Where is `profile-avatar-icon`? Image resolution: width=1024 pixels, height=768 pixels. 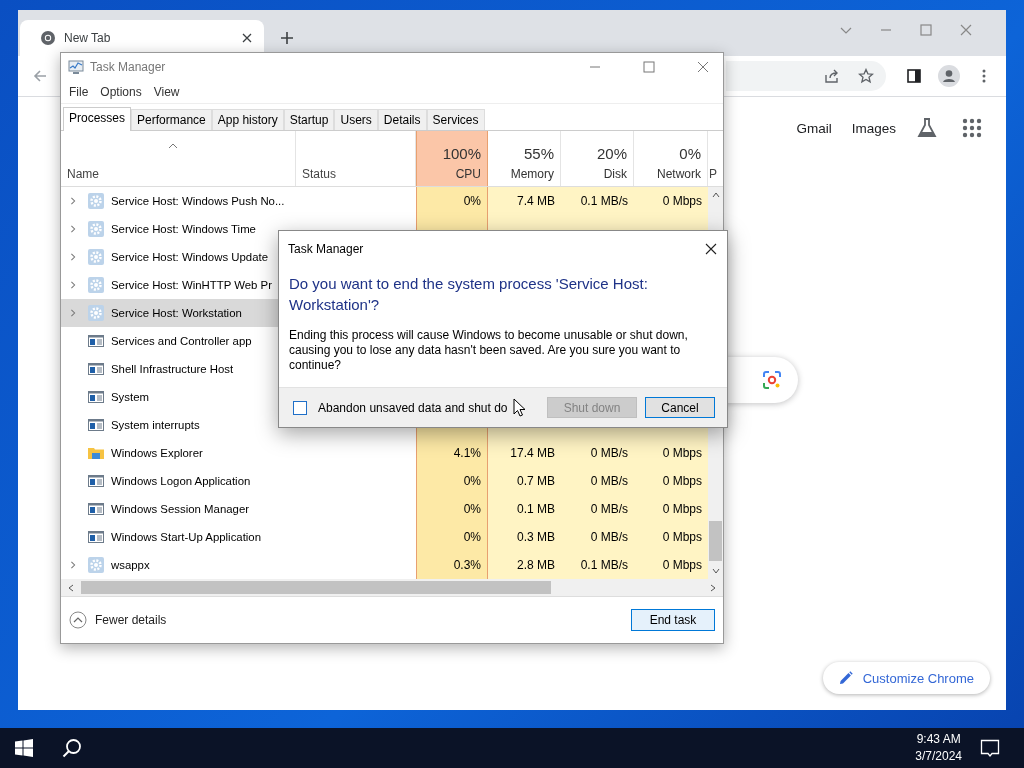 profile-avatar-icon is located at coordinates (949, 76).